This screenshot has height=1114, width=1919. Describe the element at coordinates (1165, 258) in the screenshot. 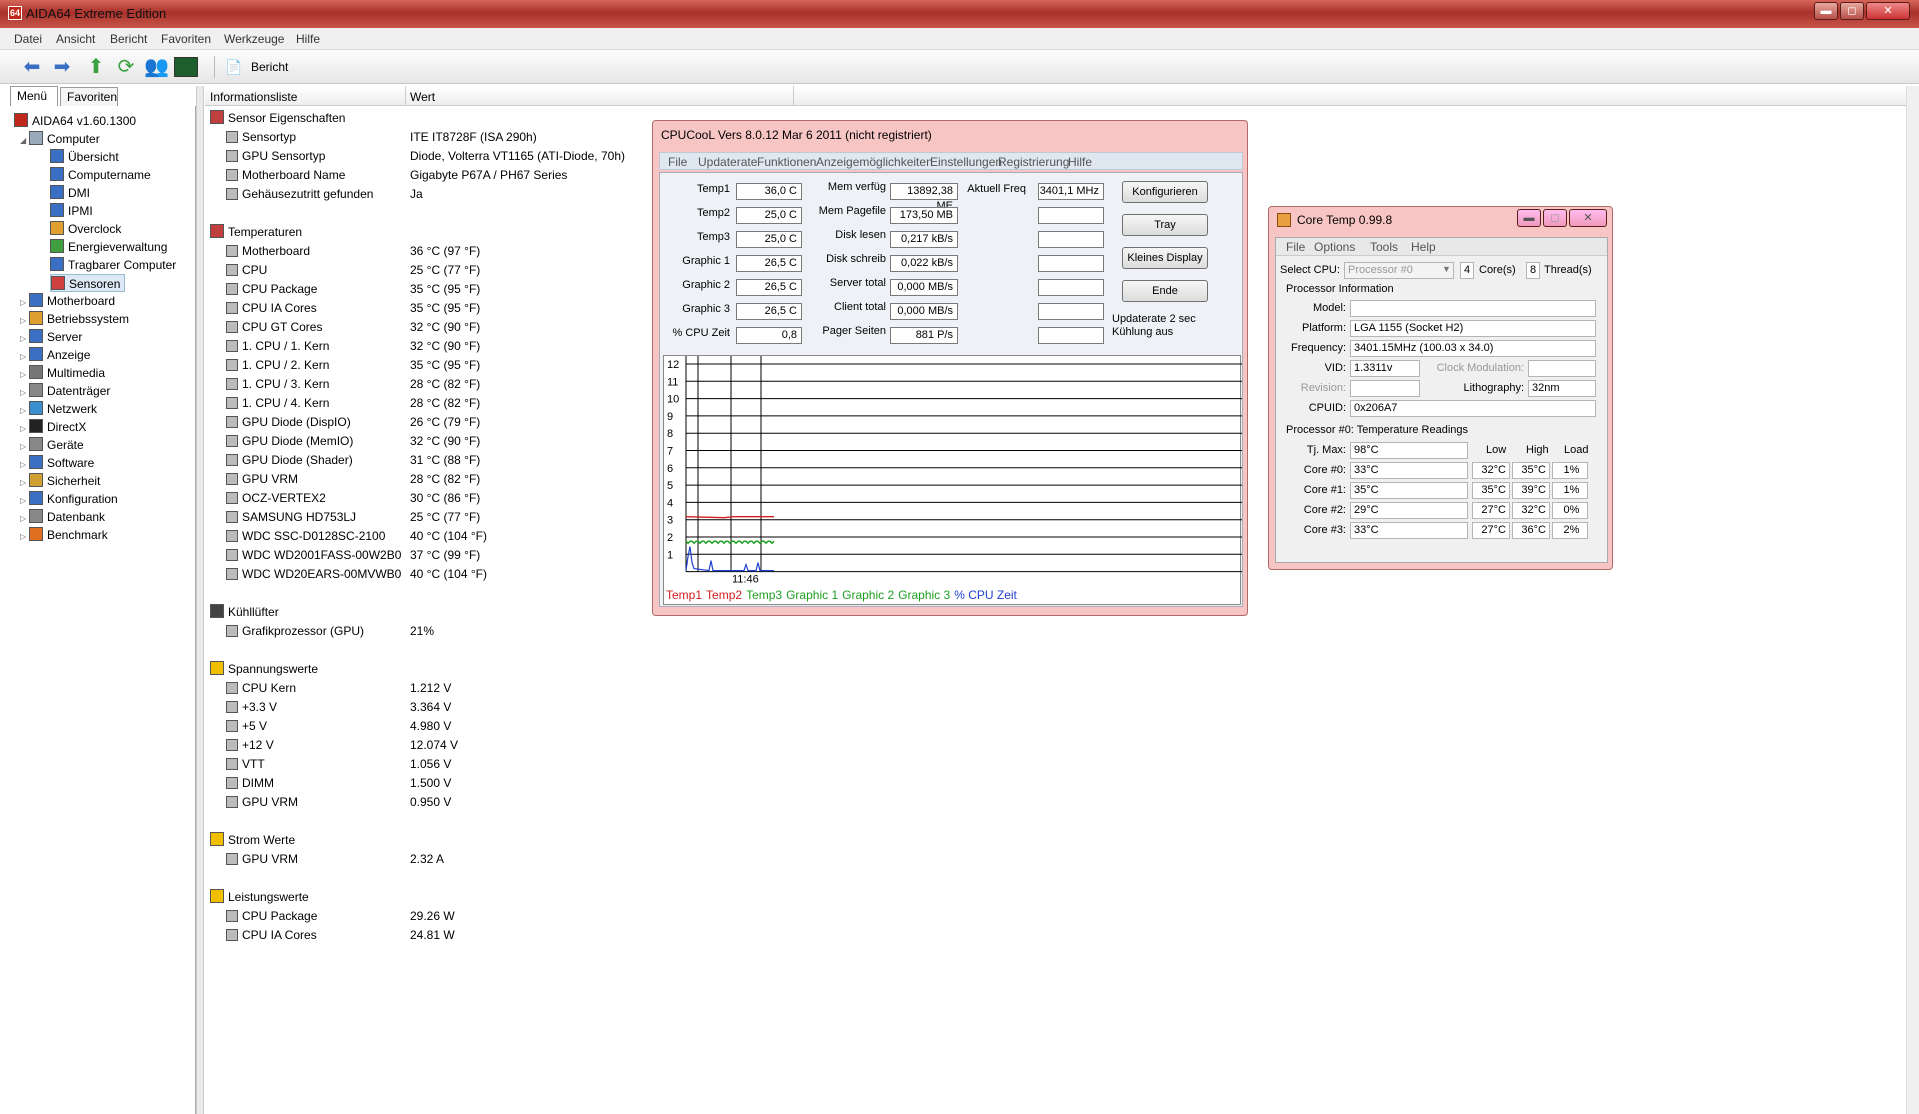

I see `small-display-button: Kleines Display` at that location.